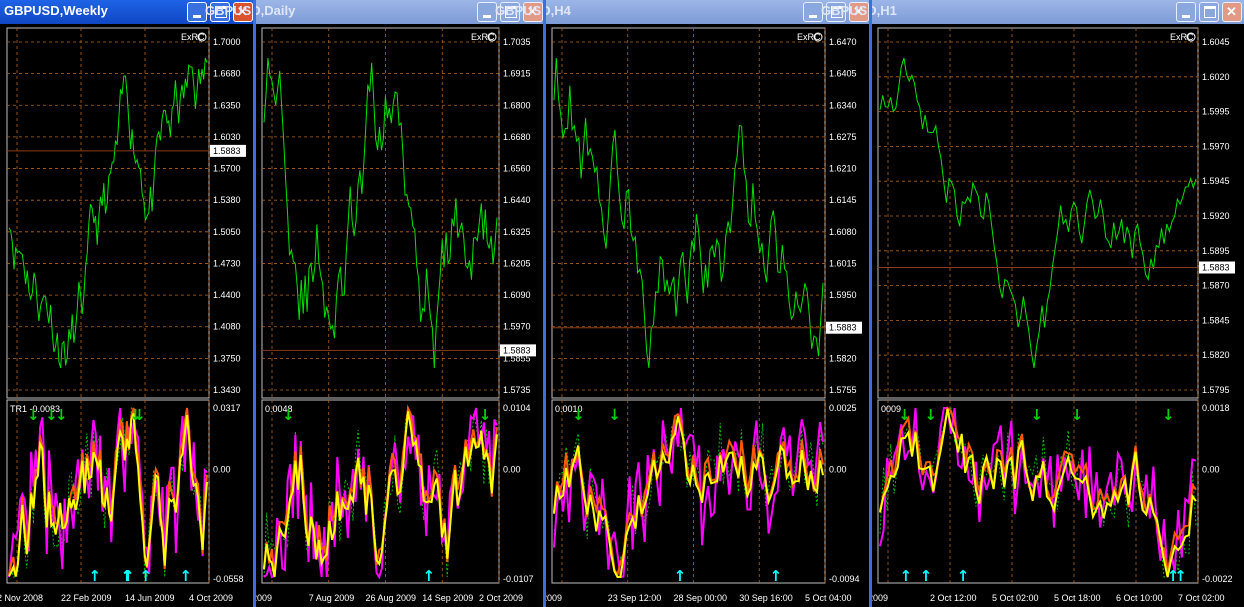 This screenshot has height=607, width=1244. What do you see at coordinates (1232, 12) in the screenshot?
I see `close-button` at bounding box center [1232, 12].